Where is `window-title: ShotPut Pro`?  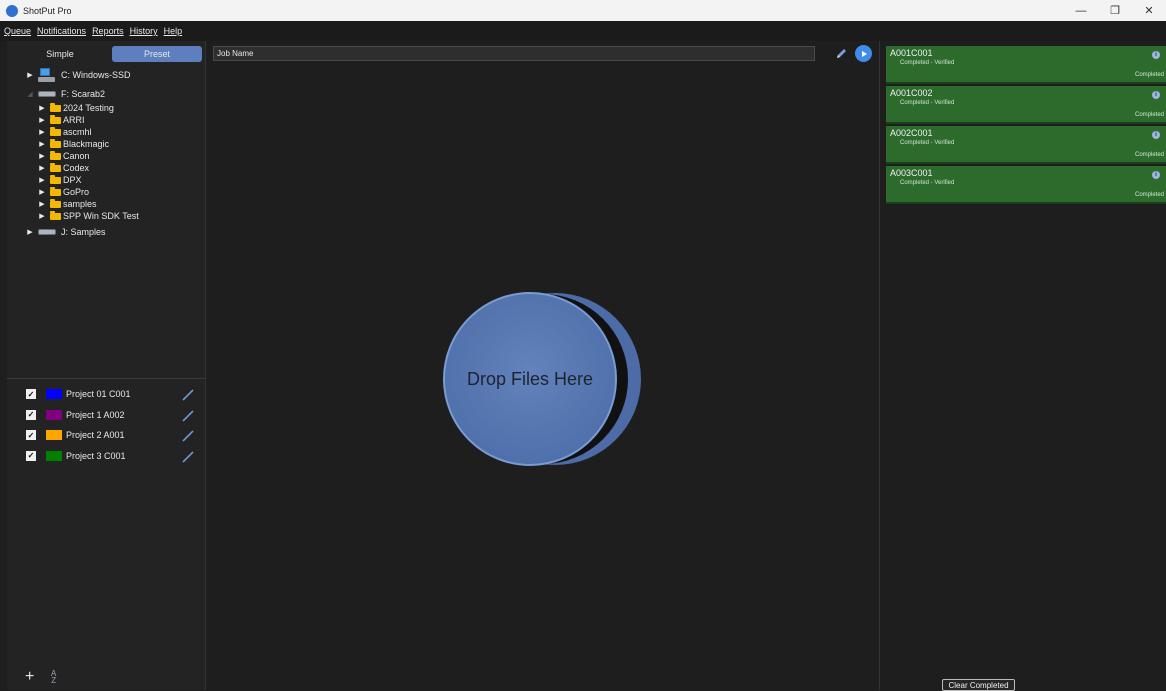
window-title: ShotPut Pro is located at coordinates (47, 10).